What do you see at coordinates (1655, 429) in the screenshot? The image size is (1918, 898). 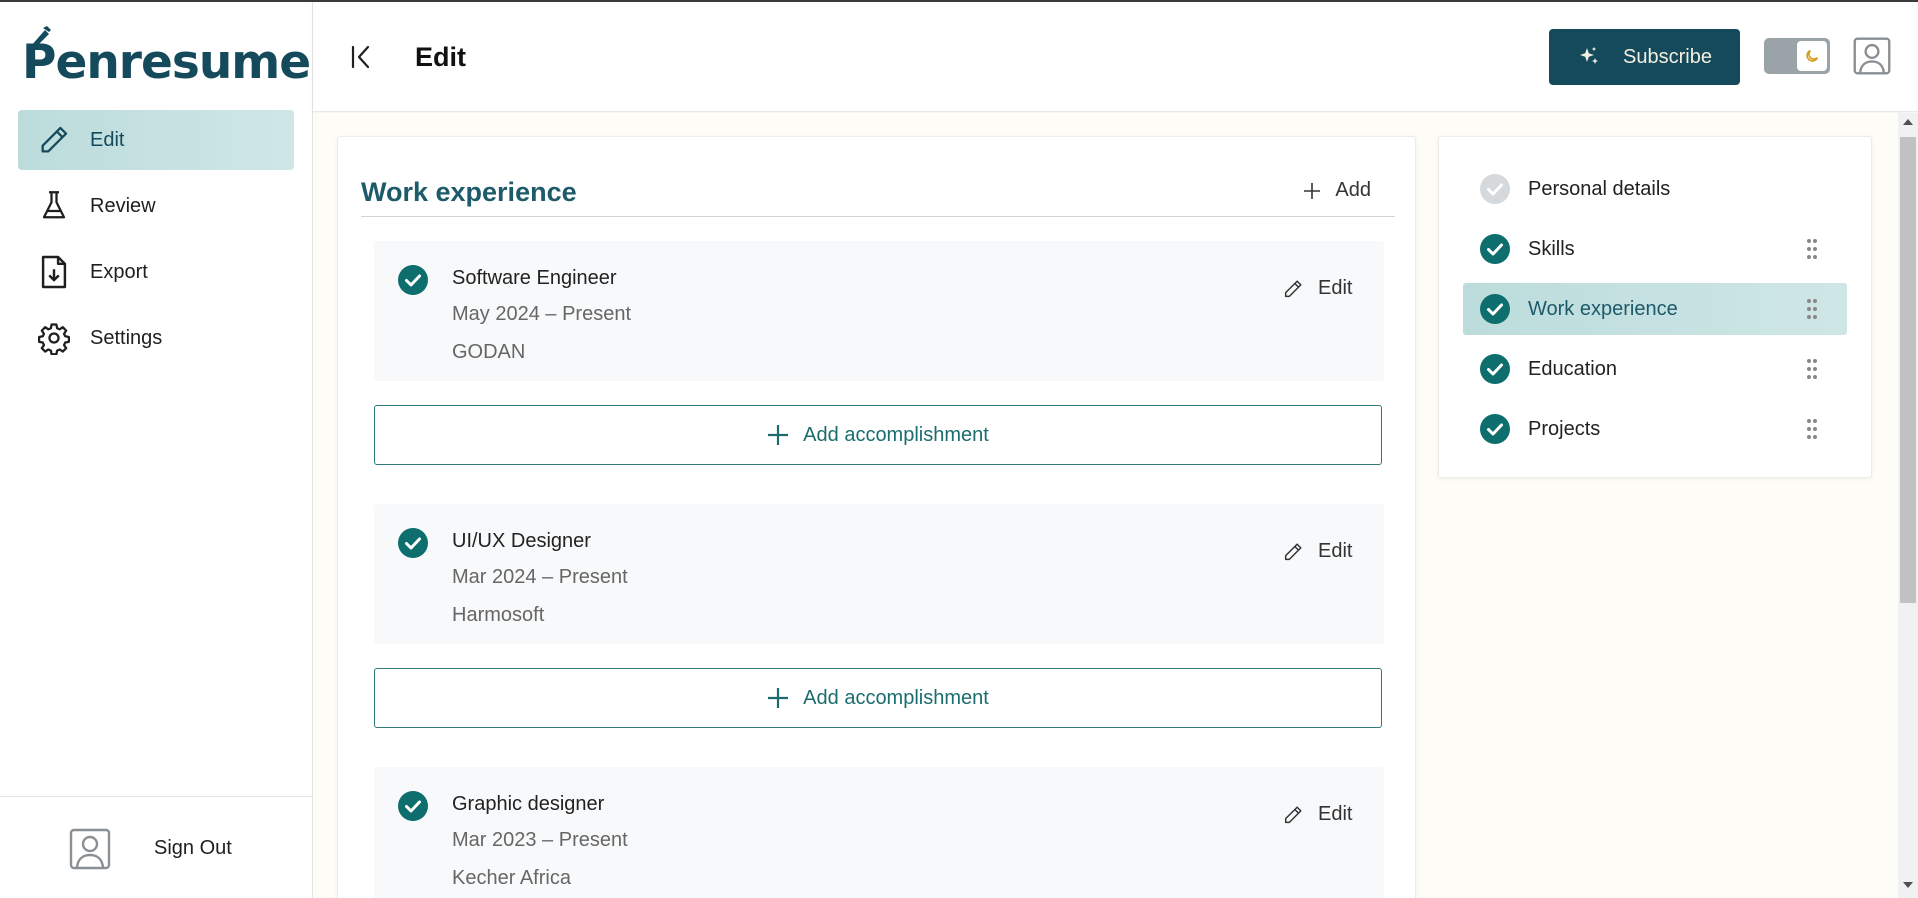 I see `section-item-projects: Projects` at bounding box center [1655, 429].